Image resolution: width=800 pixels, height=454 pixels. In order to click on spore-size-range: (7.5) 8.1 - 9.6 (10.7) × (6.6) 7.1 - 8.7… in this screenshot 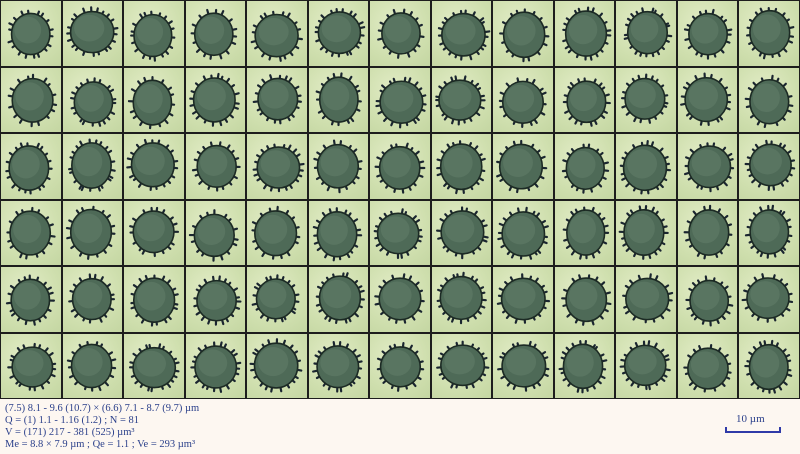, I will do `click(102, 408)`.